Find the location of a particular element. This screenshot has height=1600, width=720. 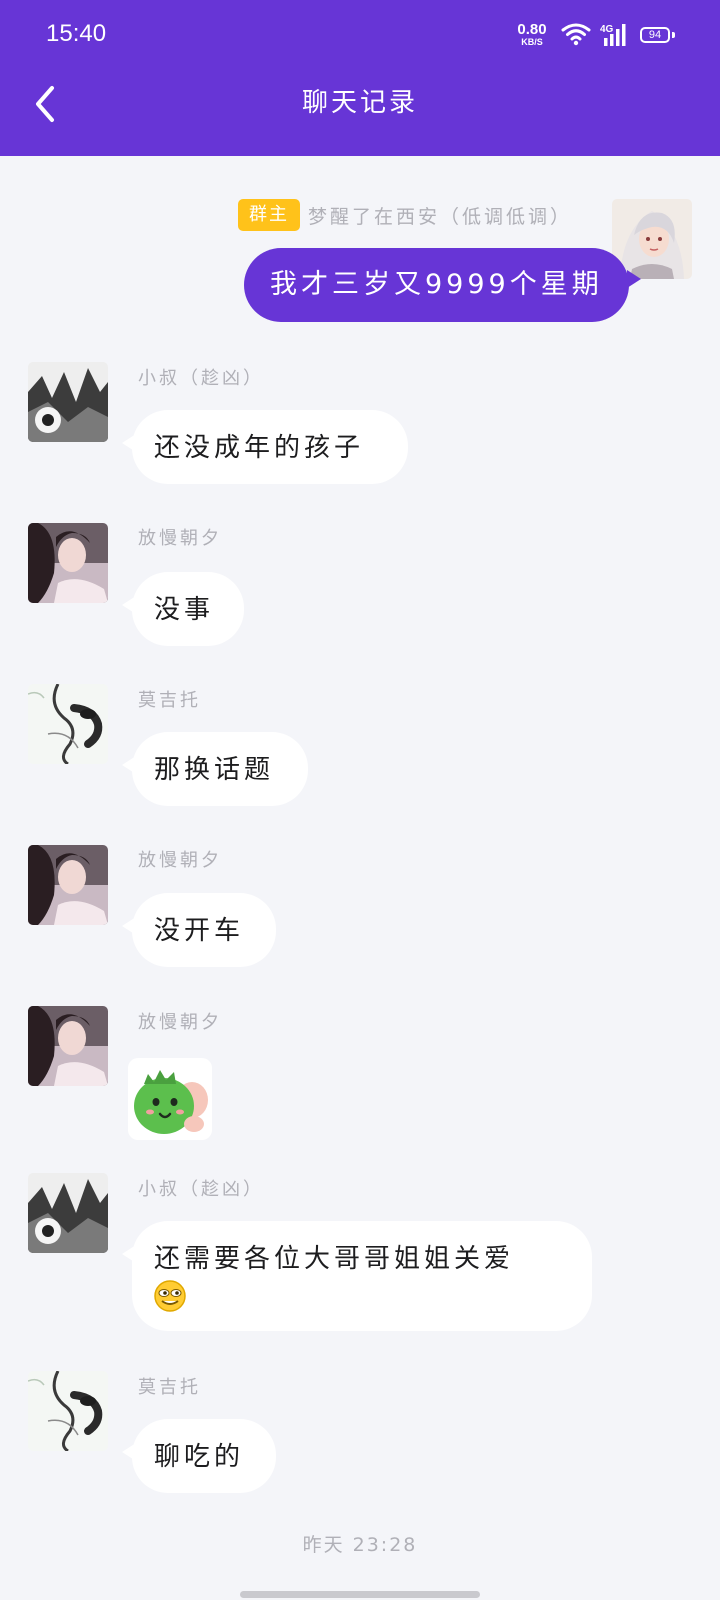

green-dinosaur-sticker is located at coordinates (170, 1099).